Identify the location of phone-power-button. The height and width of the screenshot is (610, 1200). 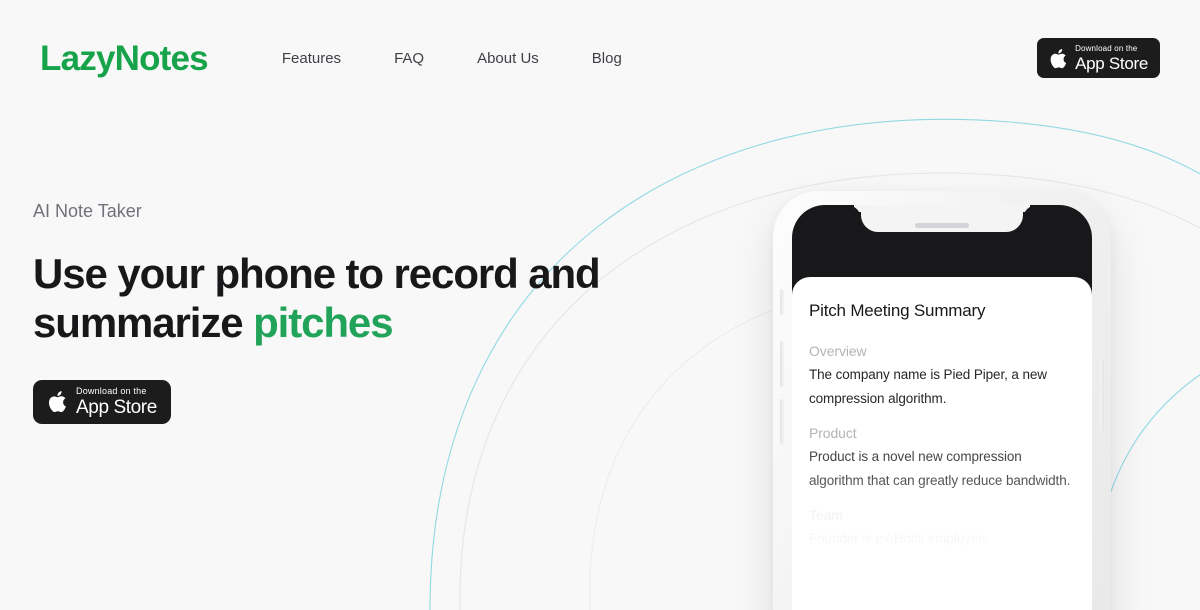
(1102, 395).